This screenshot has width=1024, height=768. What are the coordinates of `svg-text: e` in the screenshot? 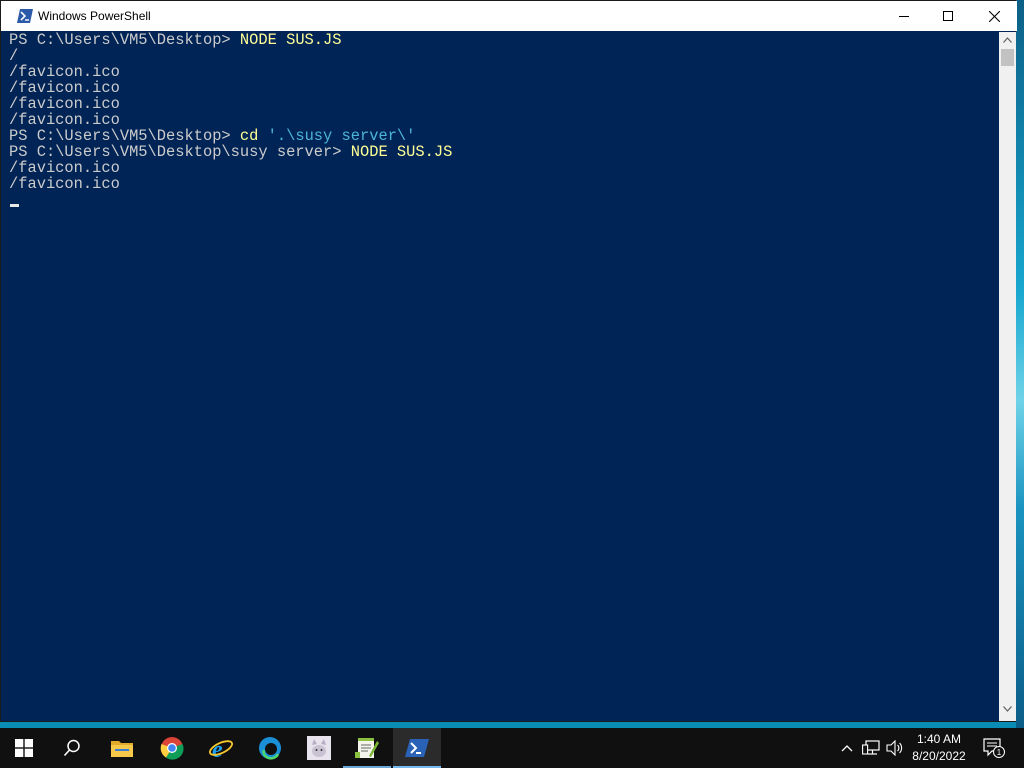 It's located at (217, 748).